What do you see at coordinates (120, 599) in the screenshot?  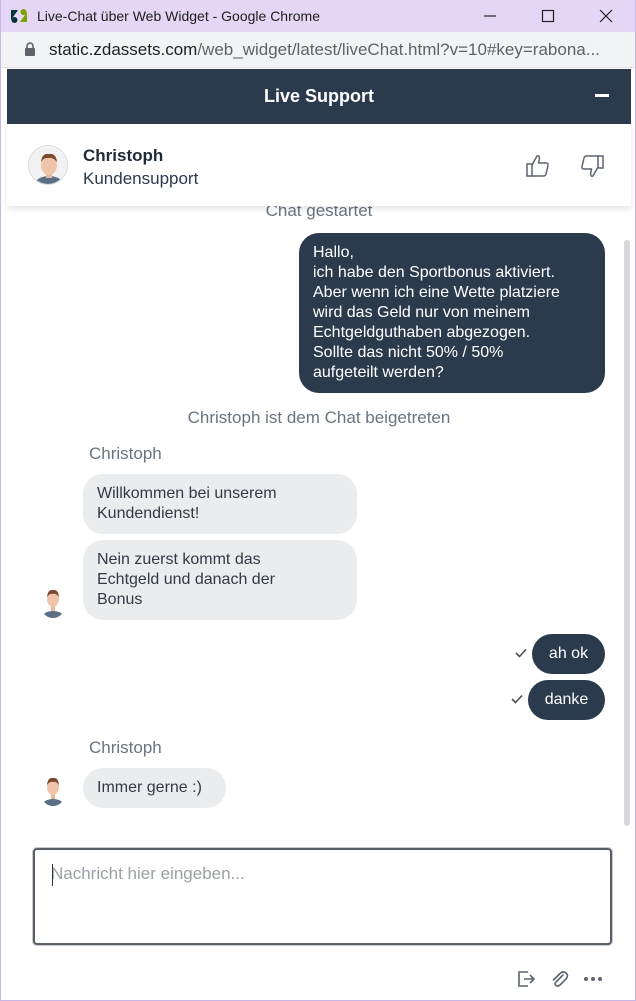 I see `message-line: Bonus` at bounding box center [120, 599].